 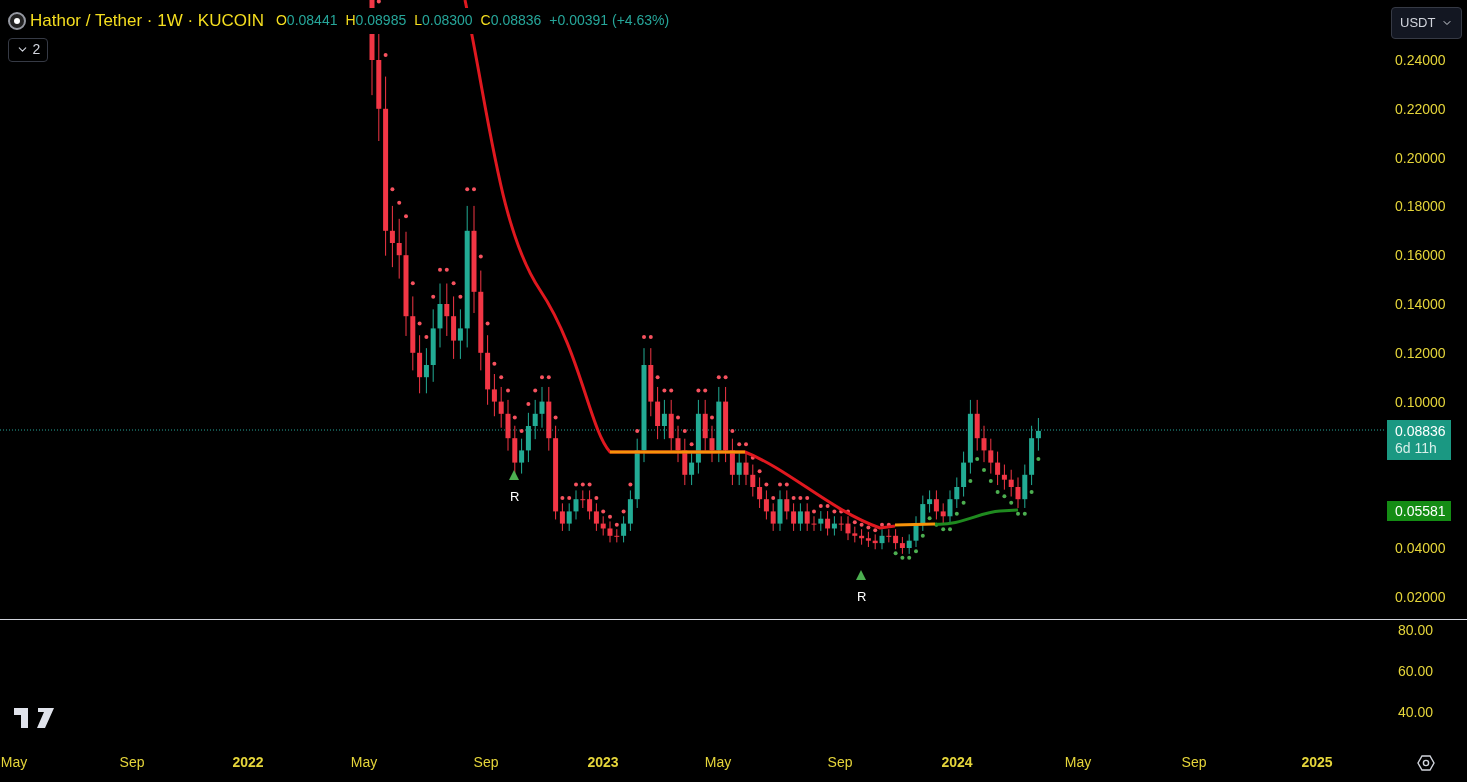 I want to click on price-tick: 0.02000, so click(x=1420, y=596).